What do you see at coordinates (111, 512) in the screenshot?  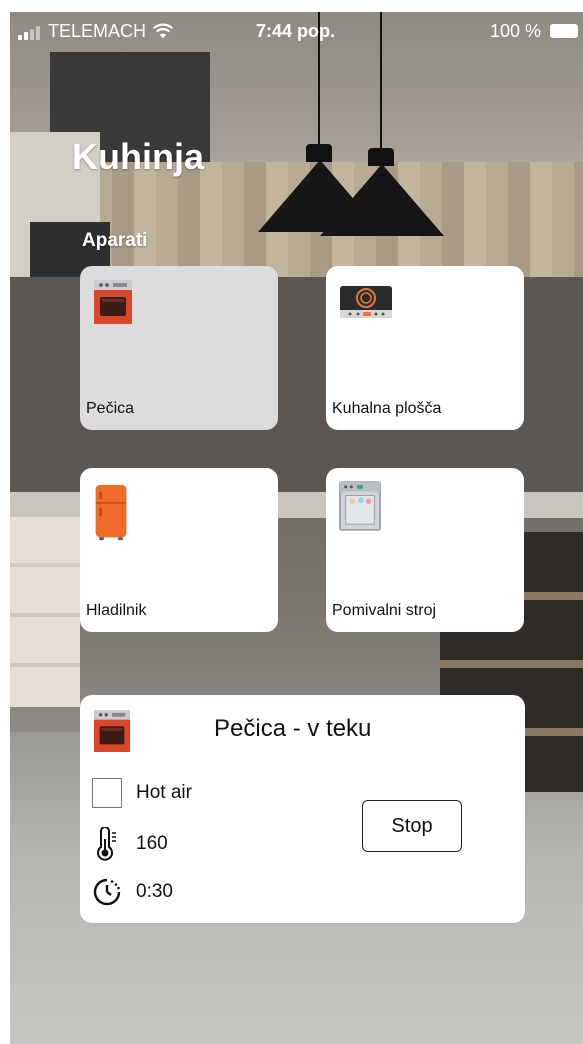 I see `fridge-icon` at bounding box center [111, 512].